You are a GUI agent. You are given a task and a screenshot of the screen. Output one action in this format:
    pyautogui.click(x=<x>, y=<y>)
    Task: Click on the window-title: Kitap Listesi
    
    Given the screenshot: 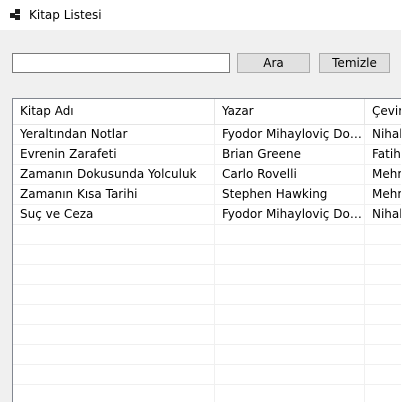 What is the action you would take?
    pyautogui.click(x=65, y=15)
    